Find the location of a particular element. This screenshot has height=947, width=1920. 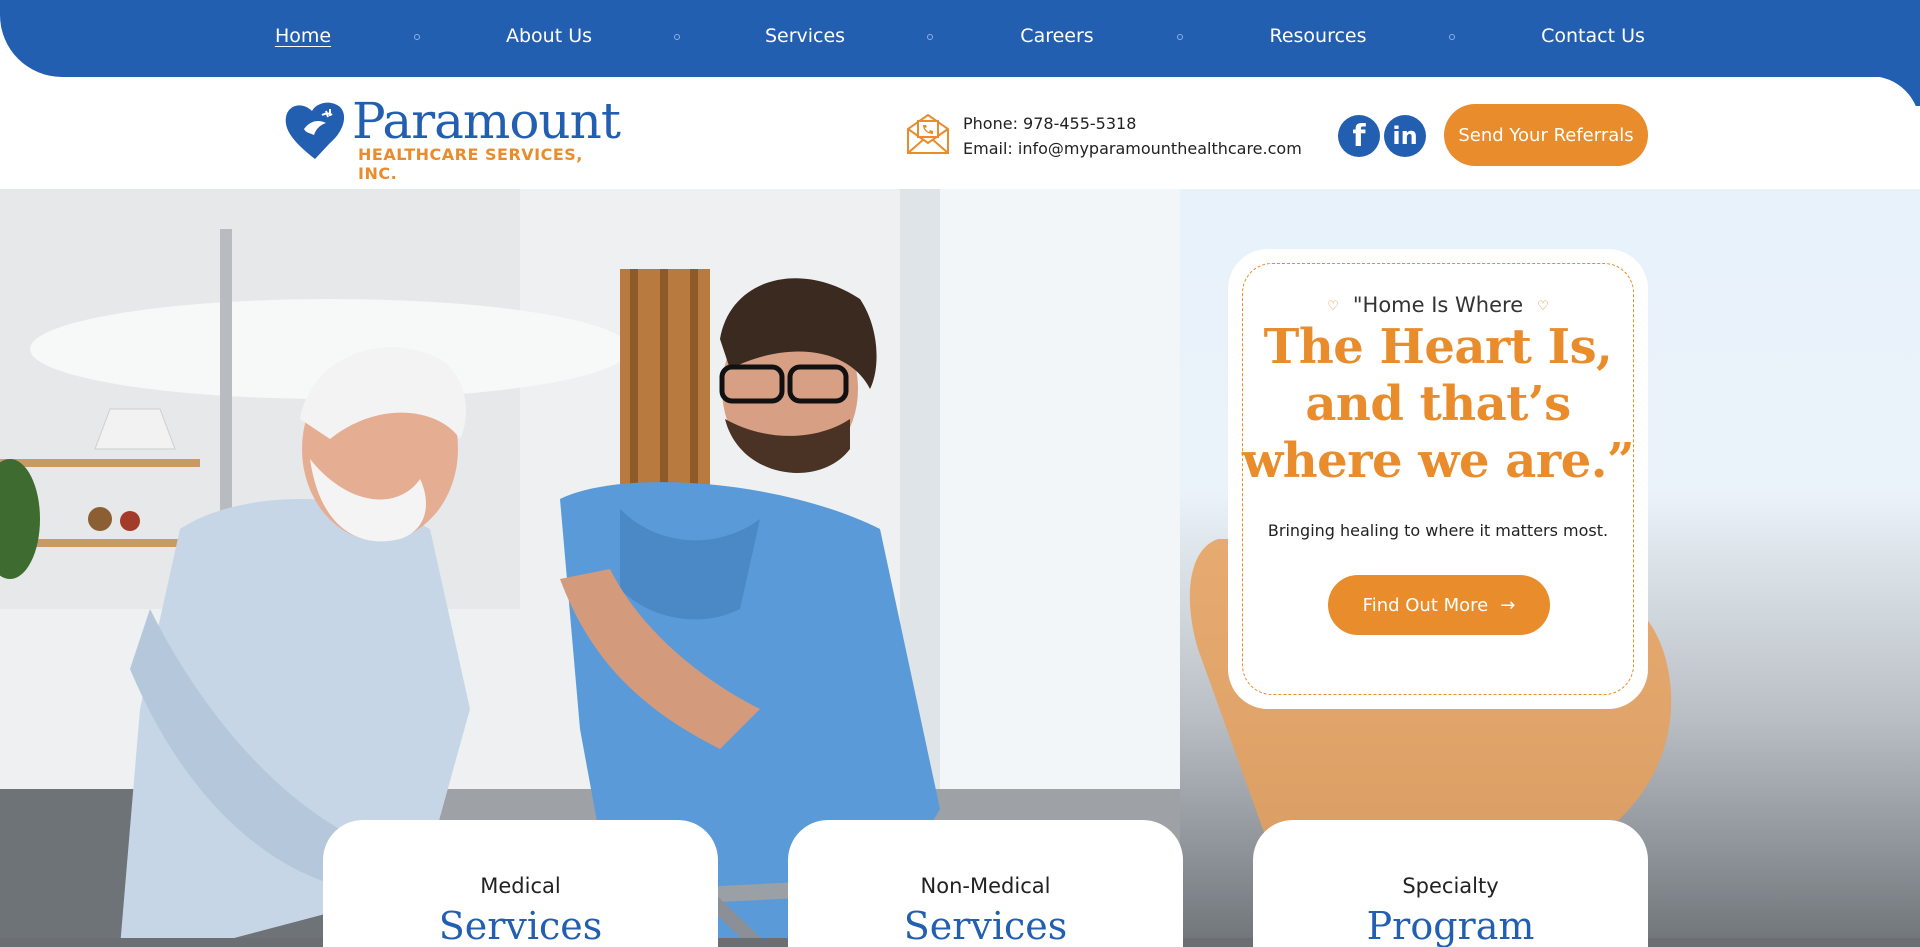

service-category: Specialty is located at coordinates (1450, 886).